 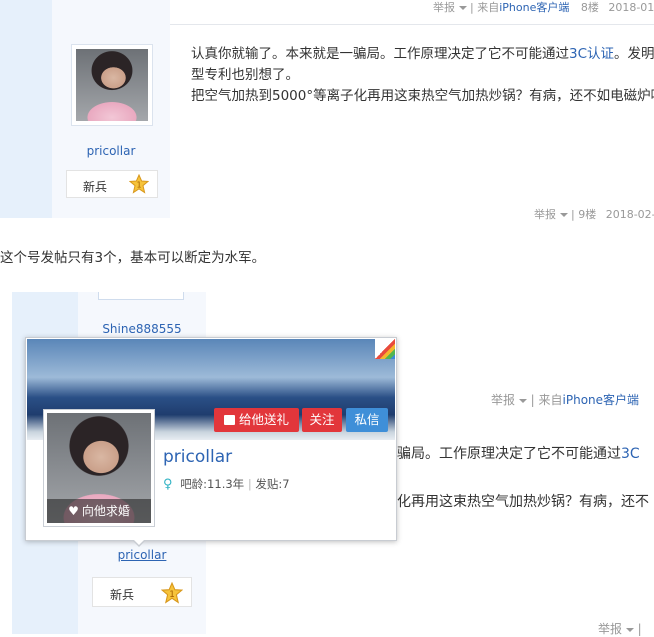 What do you see at coordinates (99, 468) in the screenshot?
I see `card-avatar: ♥ 向他求婚` at bounding box center [99, 468].